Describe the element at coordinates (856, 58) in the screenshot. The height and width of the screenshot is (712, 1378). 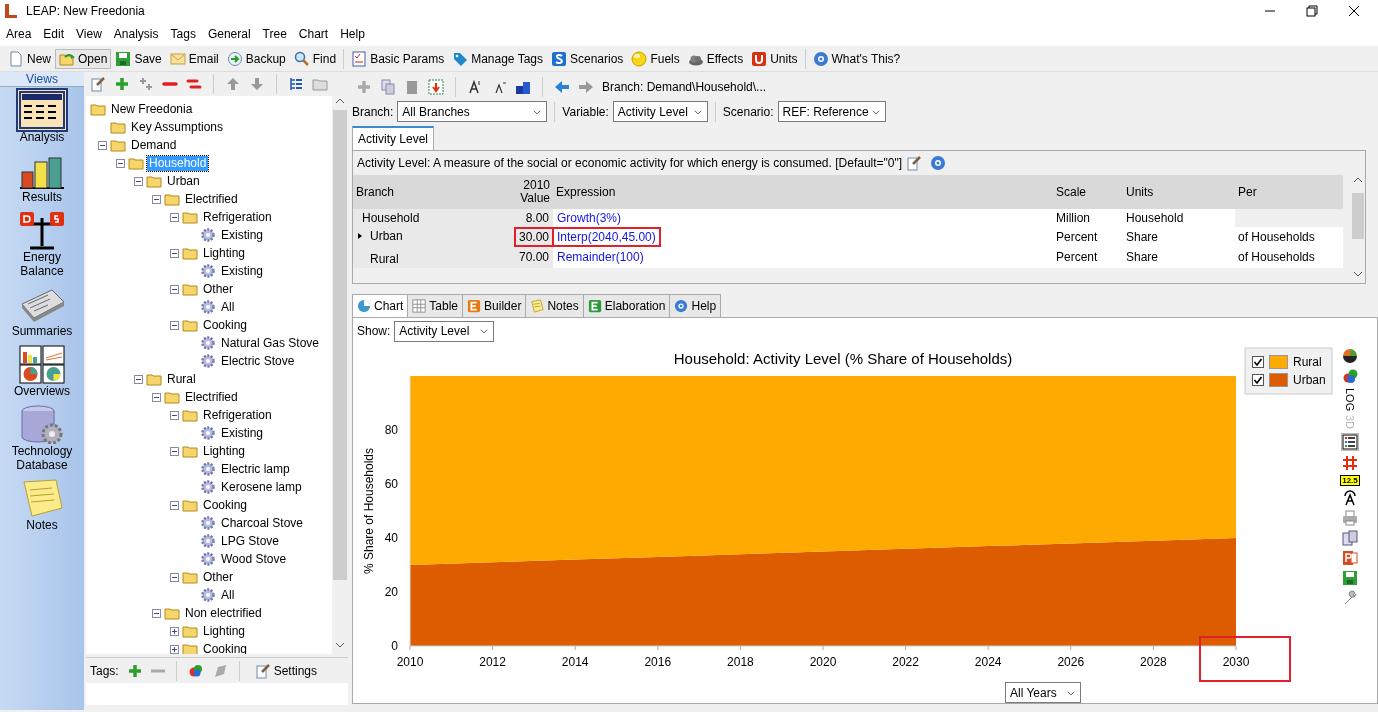
I see `toolbar-button: What's This?` at that location.